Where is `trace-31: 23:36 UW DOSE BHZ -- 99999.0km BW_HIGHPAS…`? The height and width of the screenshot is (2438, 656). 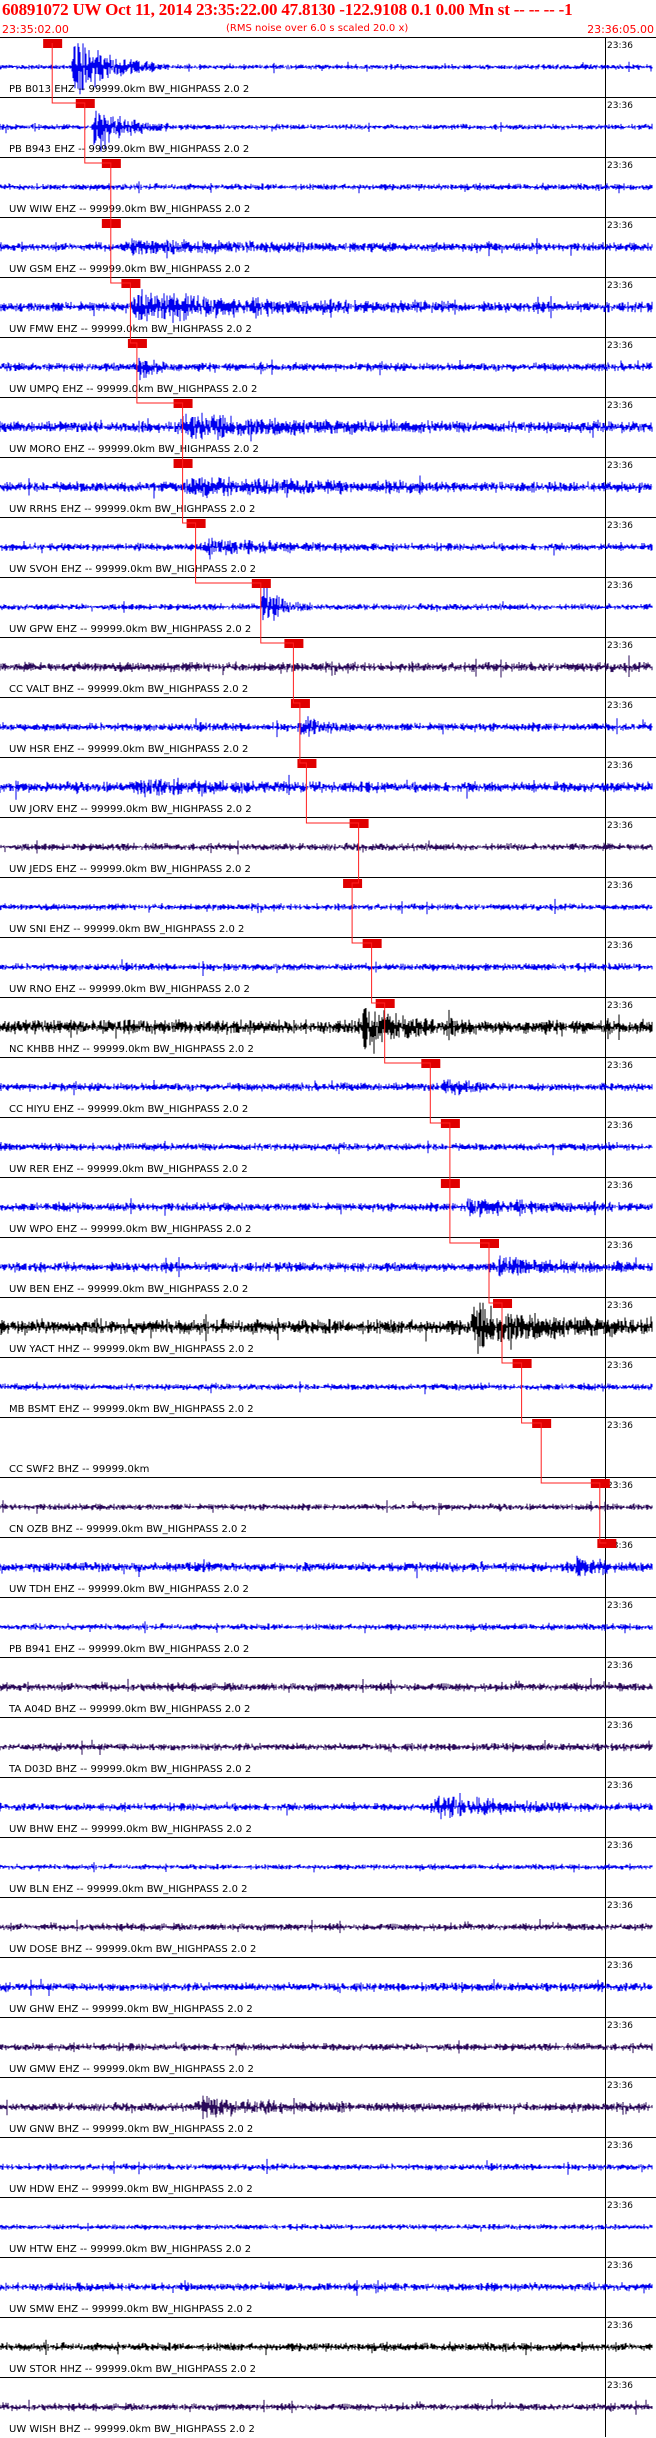
trace-31: 23:36 UW DOSE BHZ -- 99999.0km BW_HIGHPAS… is located at coordinates (328, 1927).